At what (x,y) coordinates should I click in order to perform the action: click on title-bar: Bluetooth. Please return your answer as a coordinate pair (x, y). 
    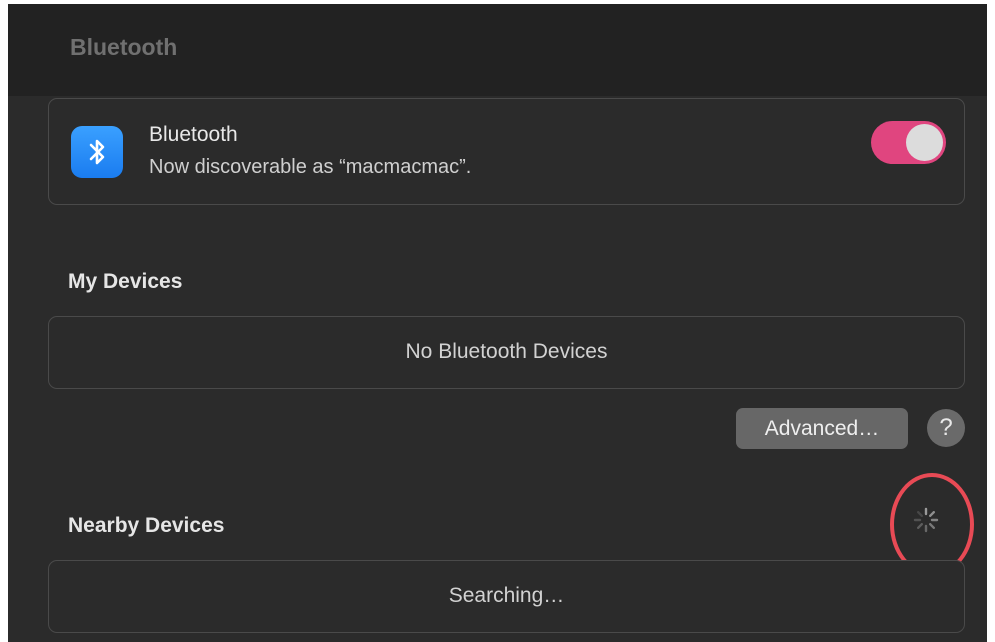
    Looking at the image, I should click on (497, 50).